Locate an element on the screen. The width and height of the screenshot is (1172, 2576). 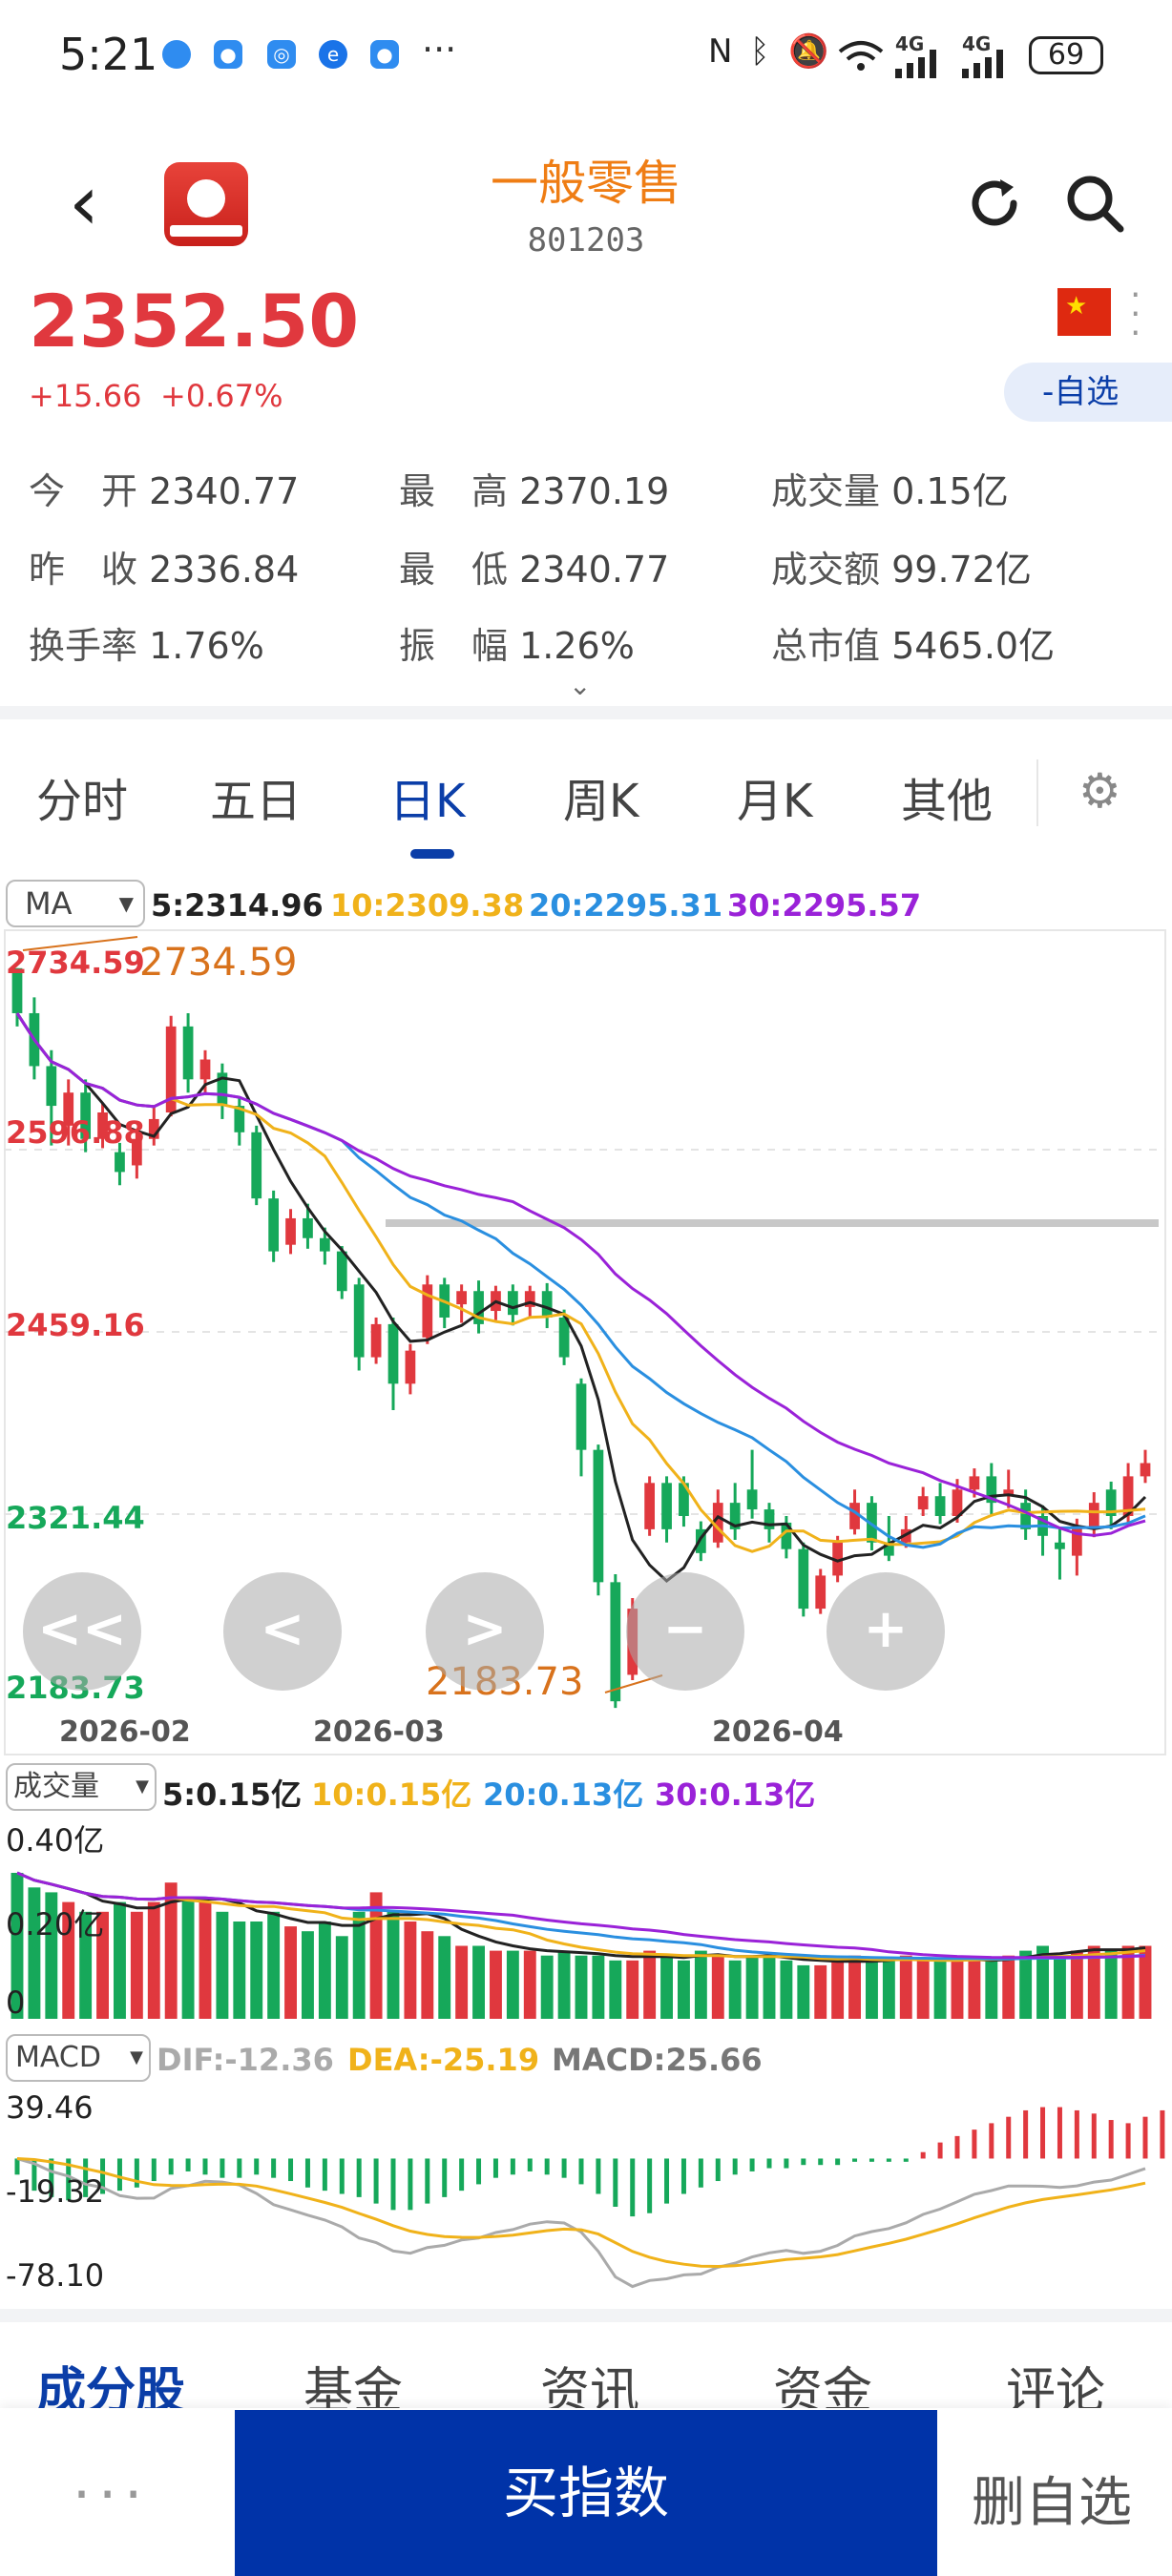
stat-amplitude: 振 幅 1.26% is located at coordinates (517, 646).